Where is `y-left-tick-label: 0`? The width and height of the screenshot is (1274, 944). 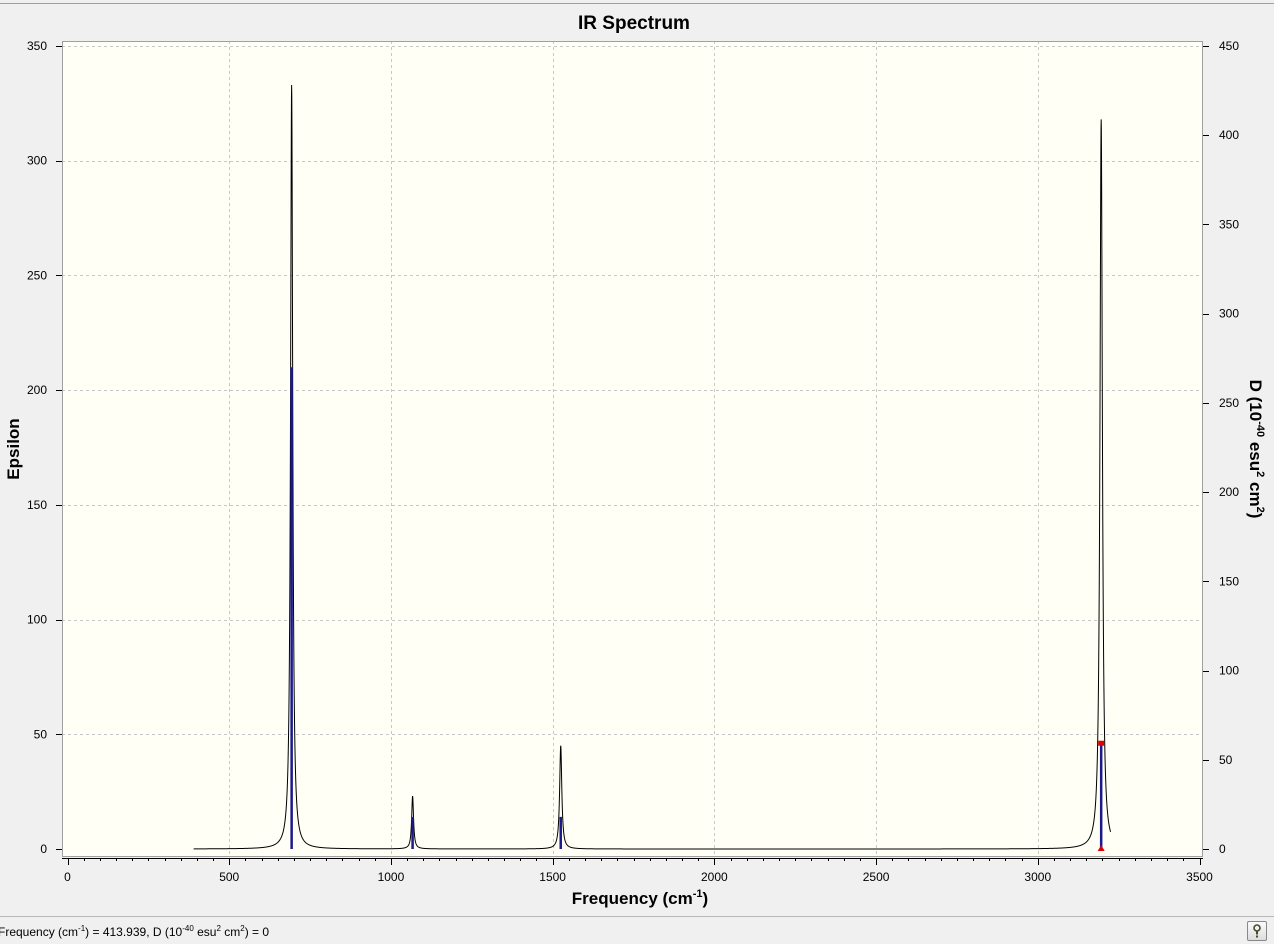 y-left-tick-label: 0 is located at coordinates (43, 849).